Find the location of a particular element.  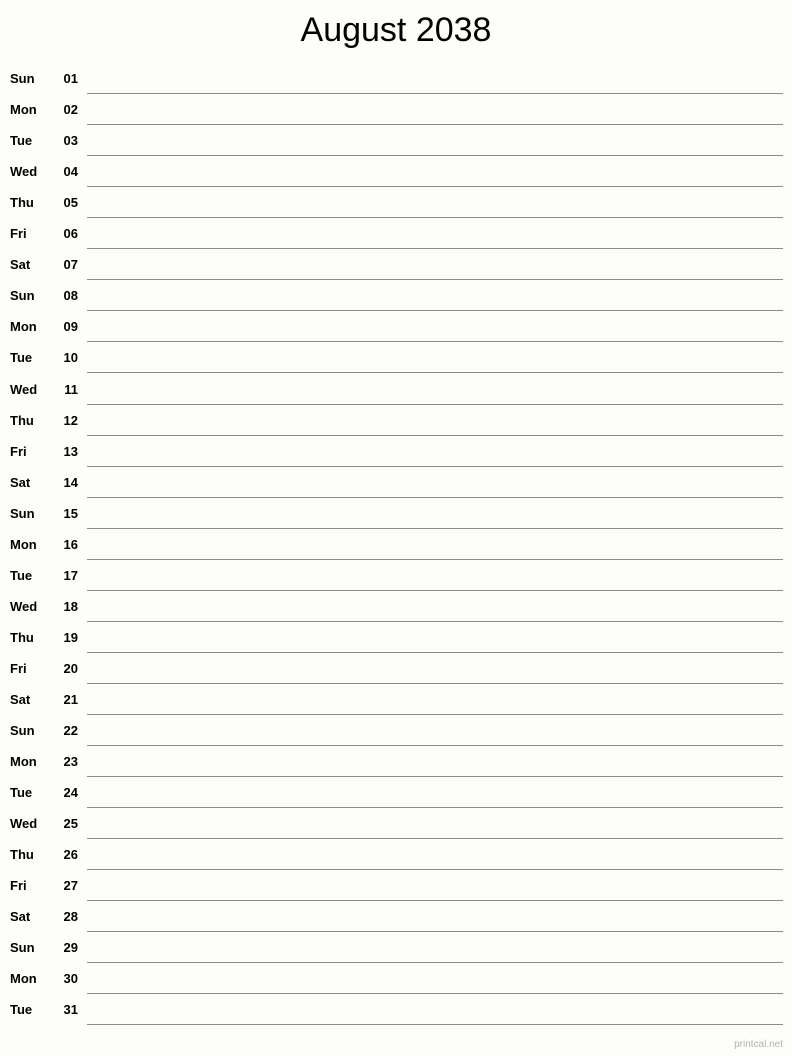

day-row: Sun 08 is located at coordinates (396, 296).